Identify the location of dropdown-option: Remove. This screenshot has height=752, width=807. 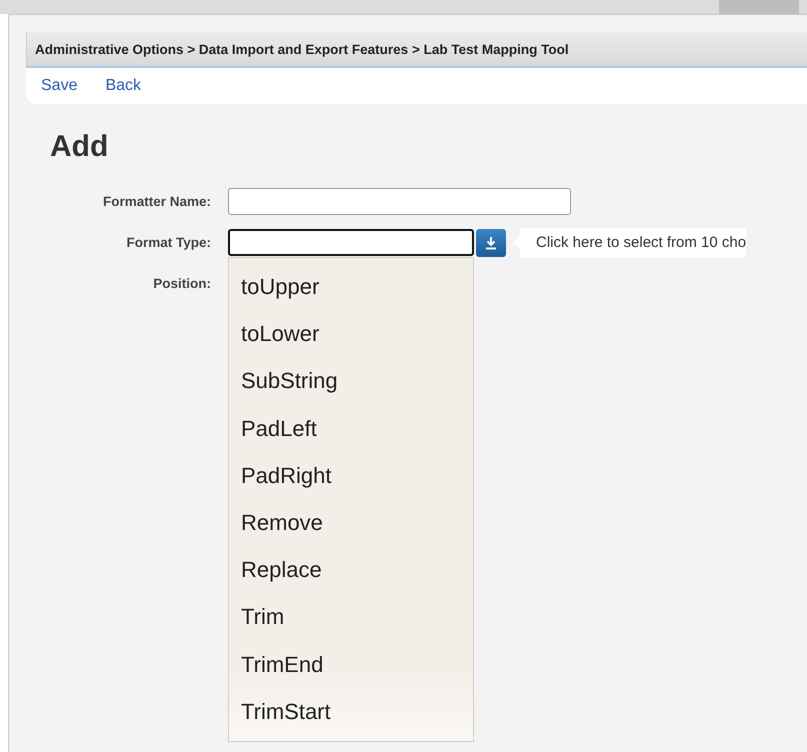
(351, 522).